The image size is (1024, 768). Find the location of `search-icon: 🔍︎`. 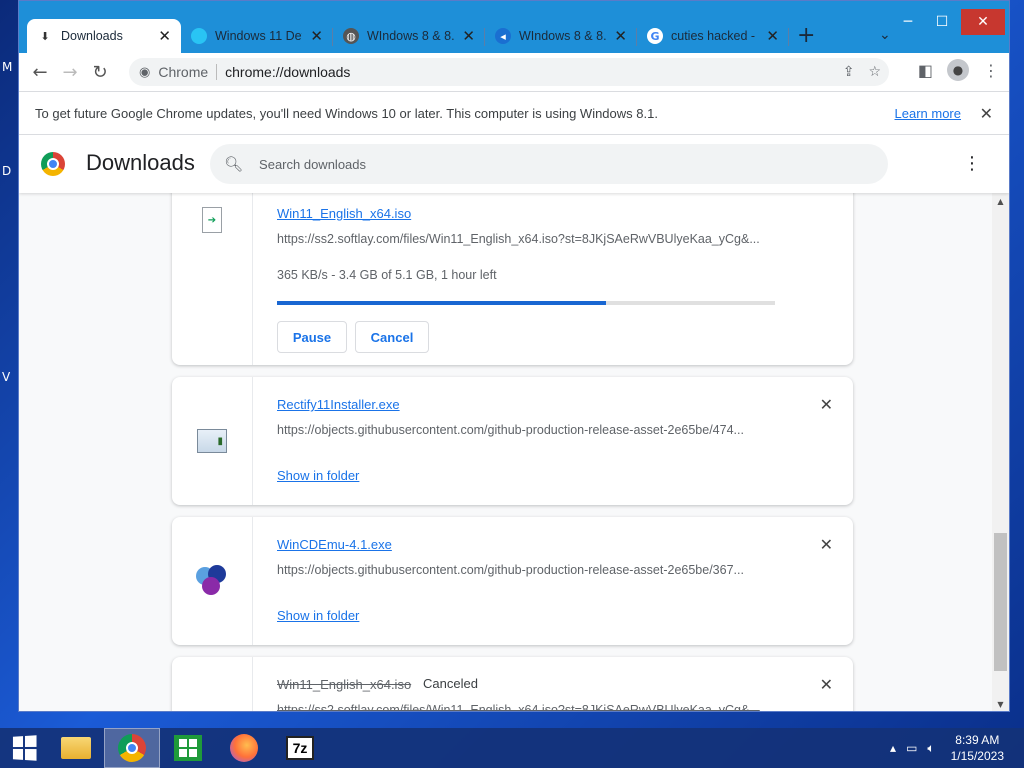

search-icon: 🔍︎ is located at coordinates (234, 164).